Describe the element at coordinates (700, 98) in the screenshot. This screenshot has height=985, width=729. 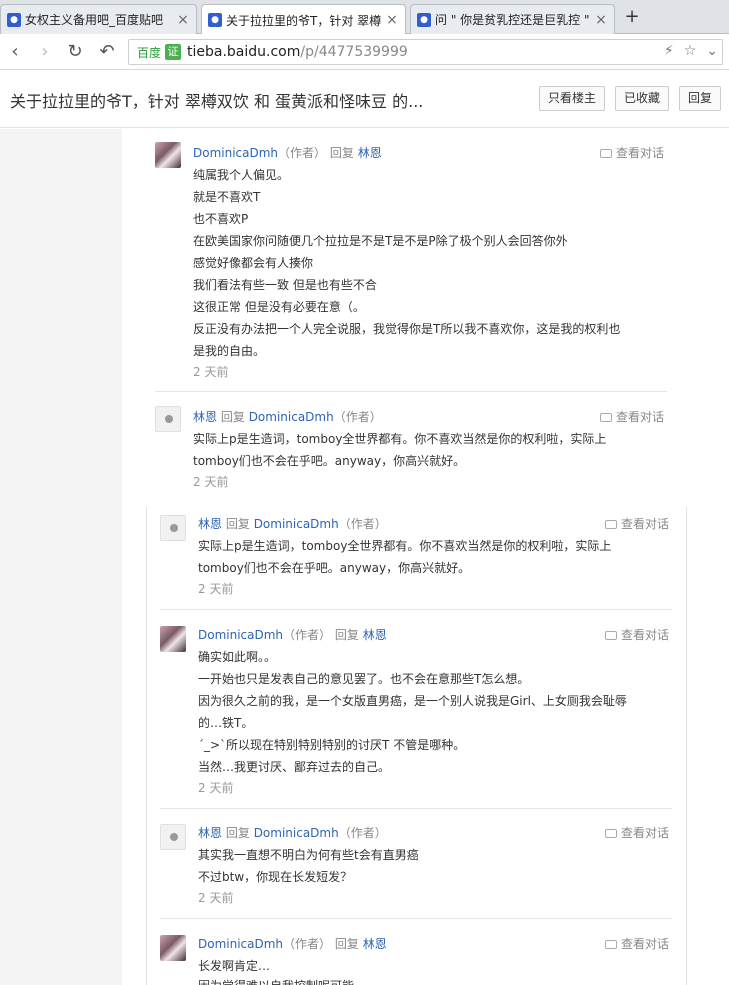
I see `reply-button: 回复` at that location.